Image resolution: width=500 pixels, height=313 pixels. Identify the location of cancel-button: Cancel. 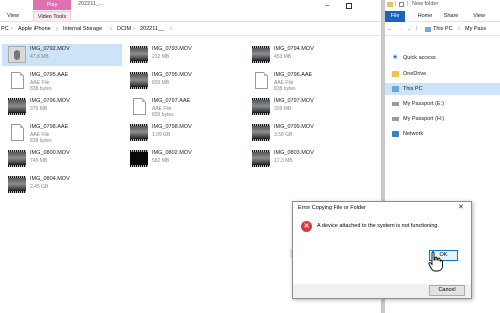
(447, 290).